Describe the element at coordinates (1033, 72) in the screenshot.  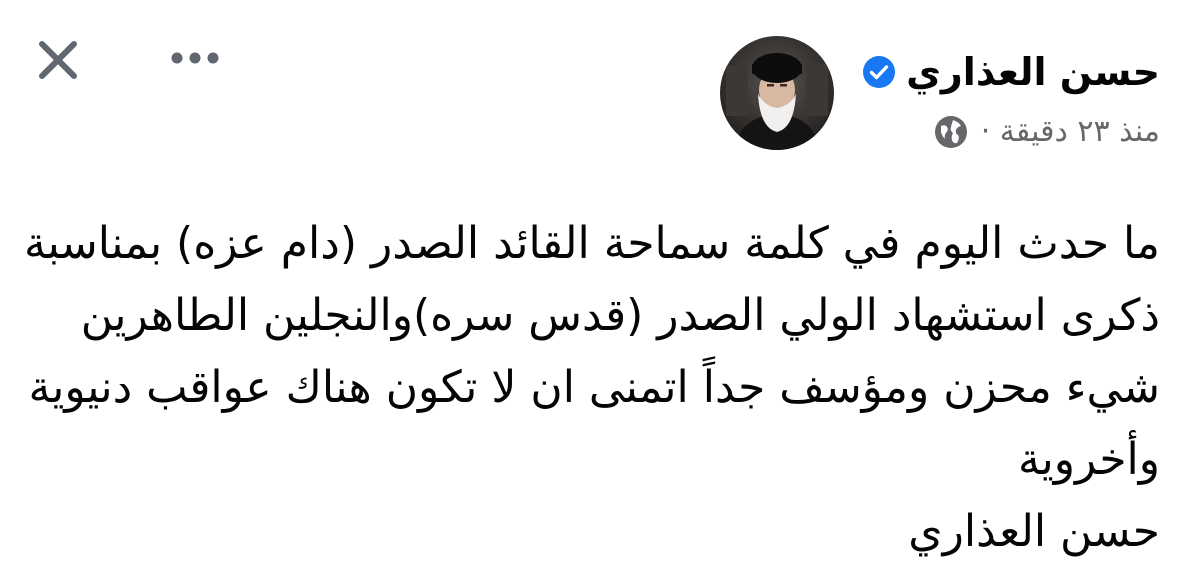
I see `author-name: حسن العذاري` at that location.